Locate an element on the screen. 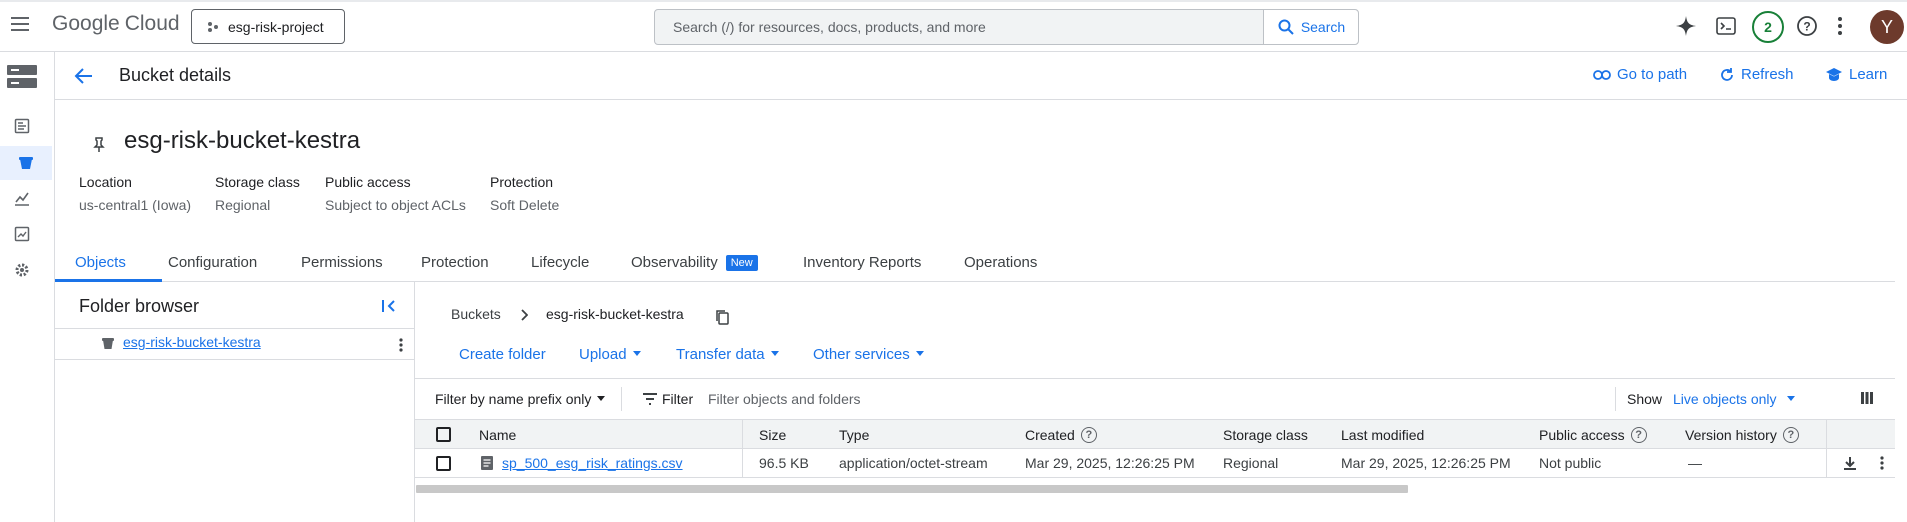 The image size is (1907, 522). filter-label: Filter is located at coordinates (677, 399).